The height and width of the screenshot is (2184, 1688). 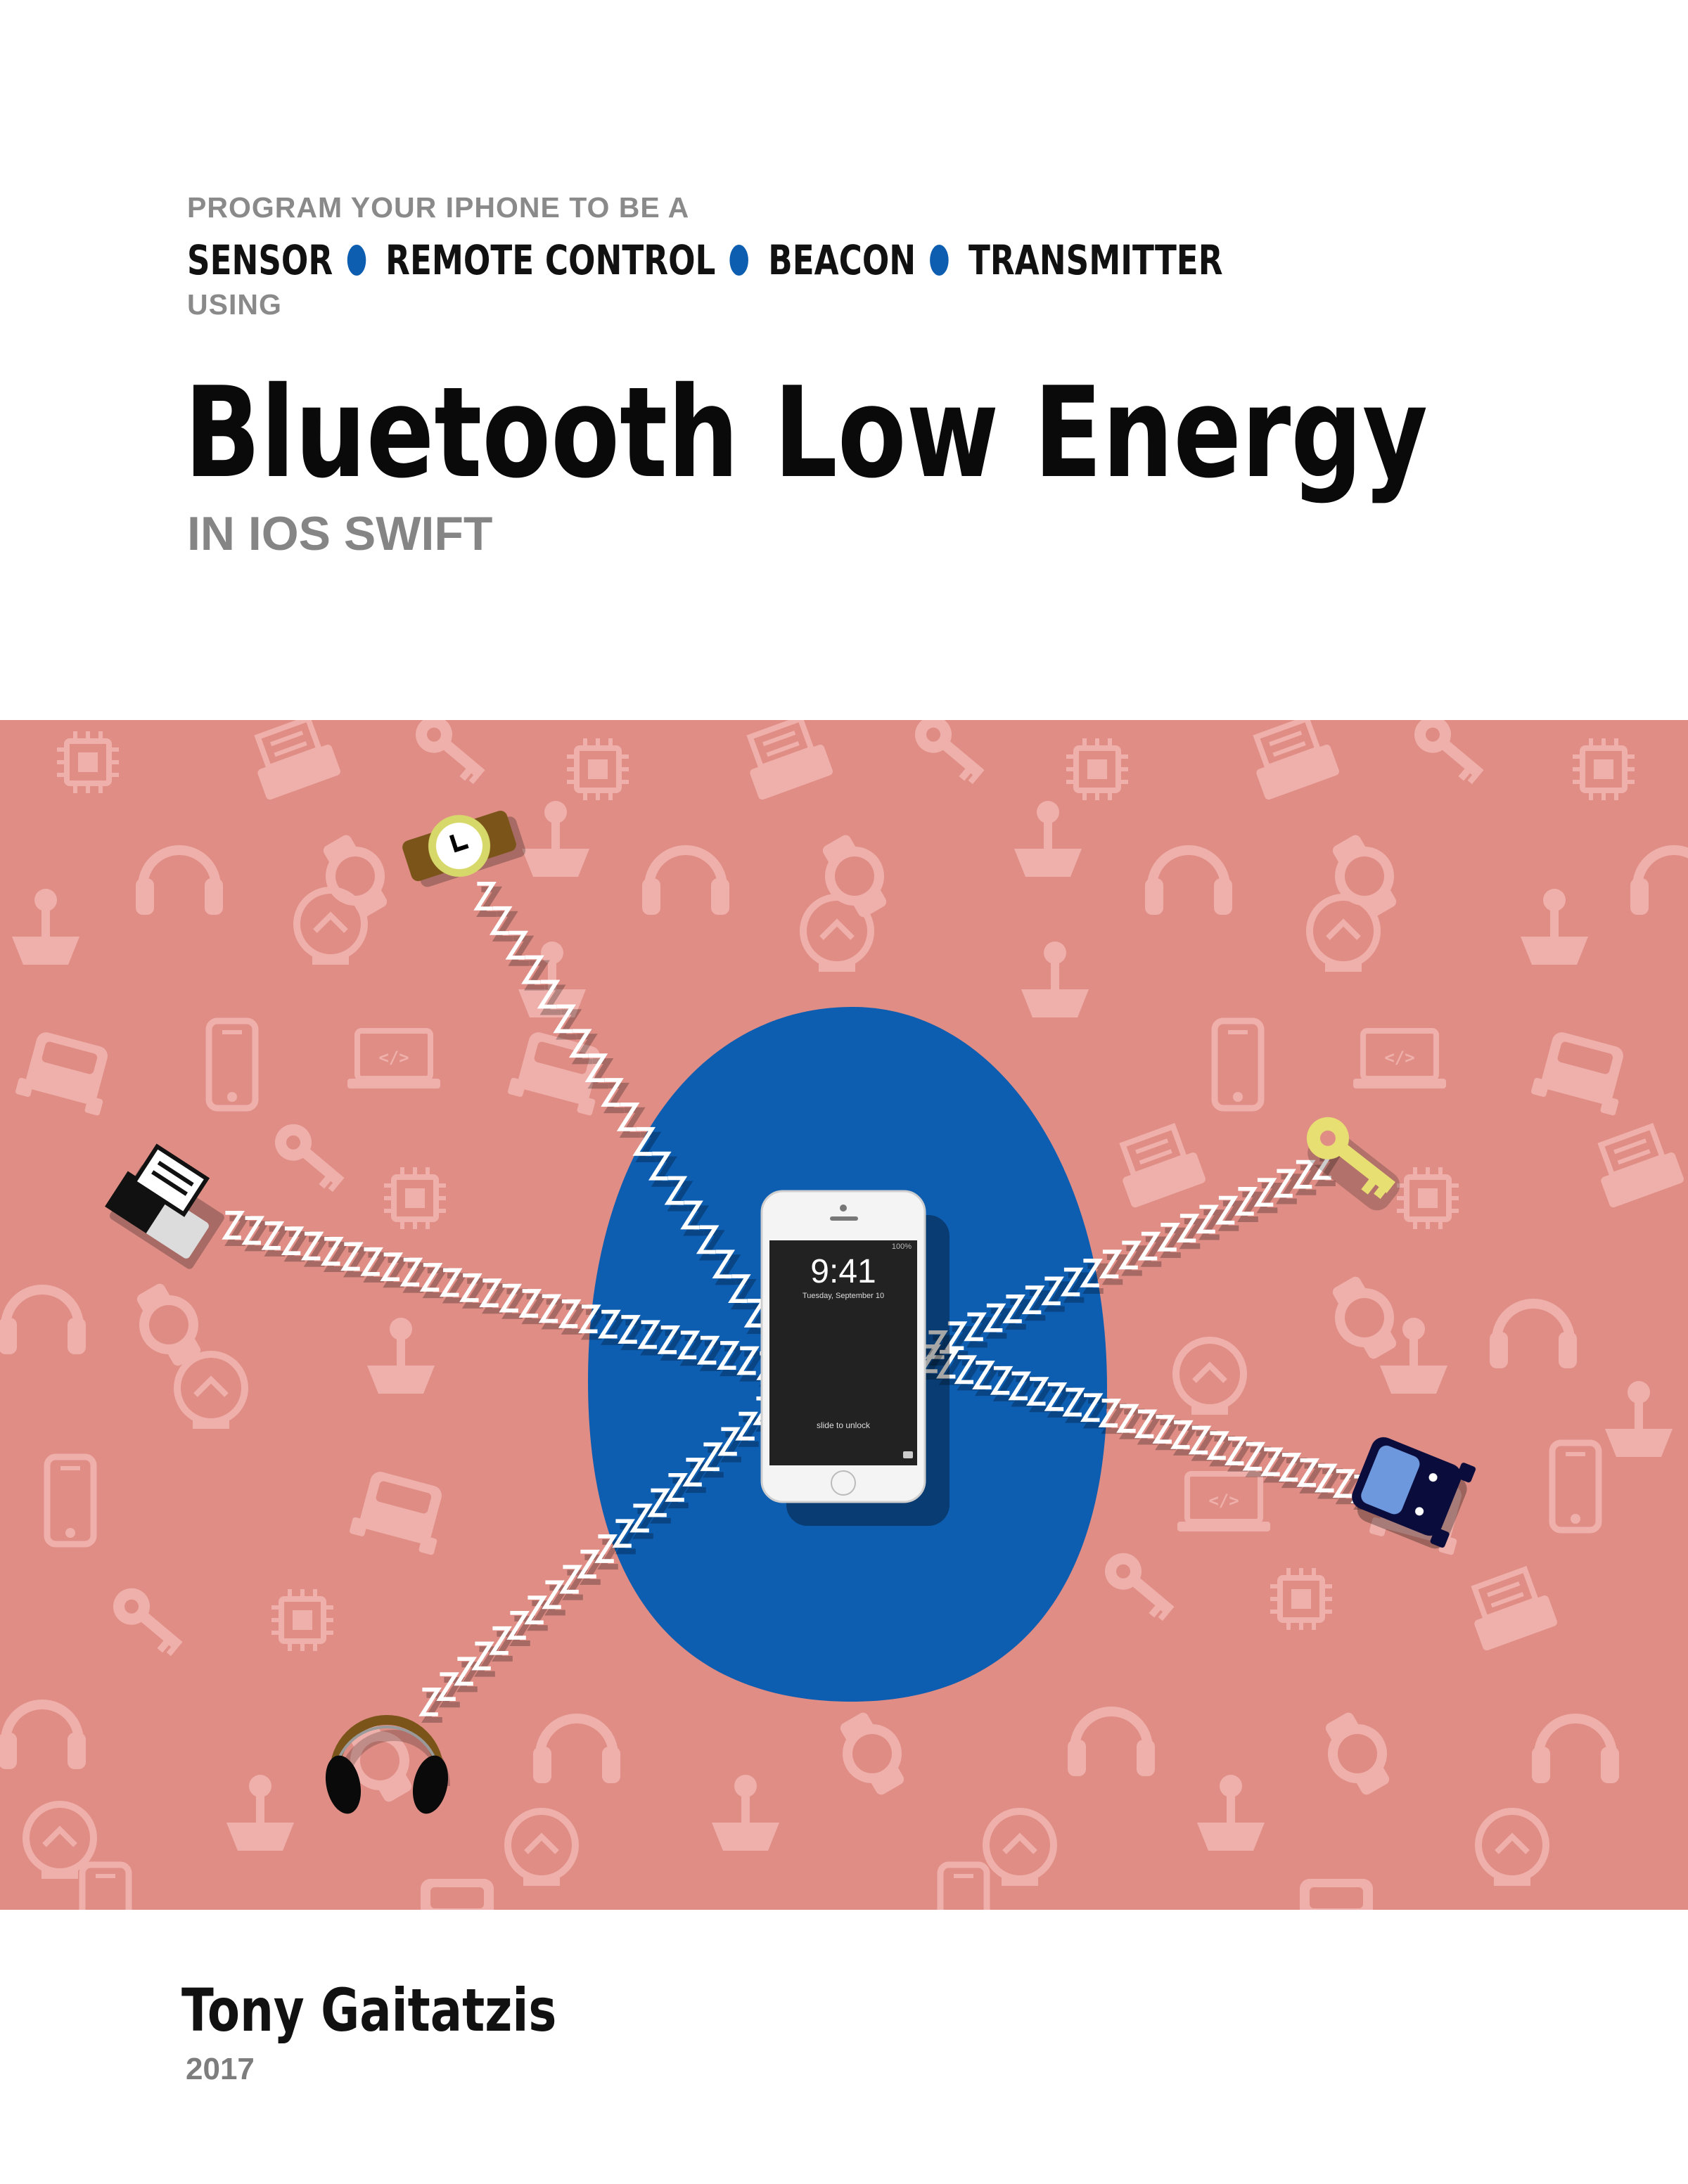 What do you see at coordinates (1414, 1493) in the screenshot?
I see `car-icon` at bounding box center [1414, 1493].